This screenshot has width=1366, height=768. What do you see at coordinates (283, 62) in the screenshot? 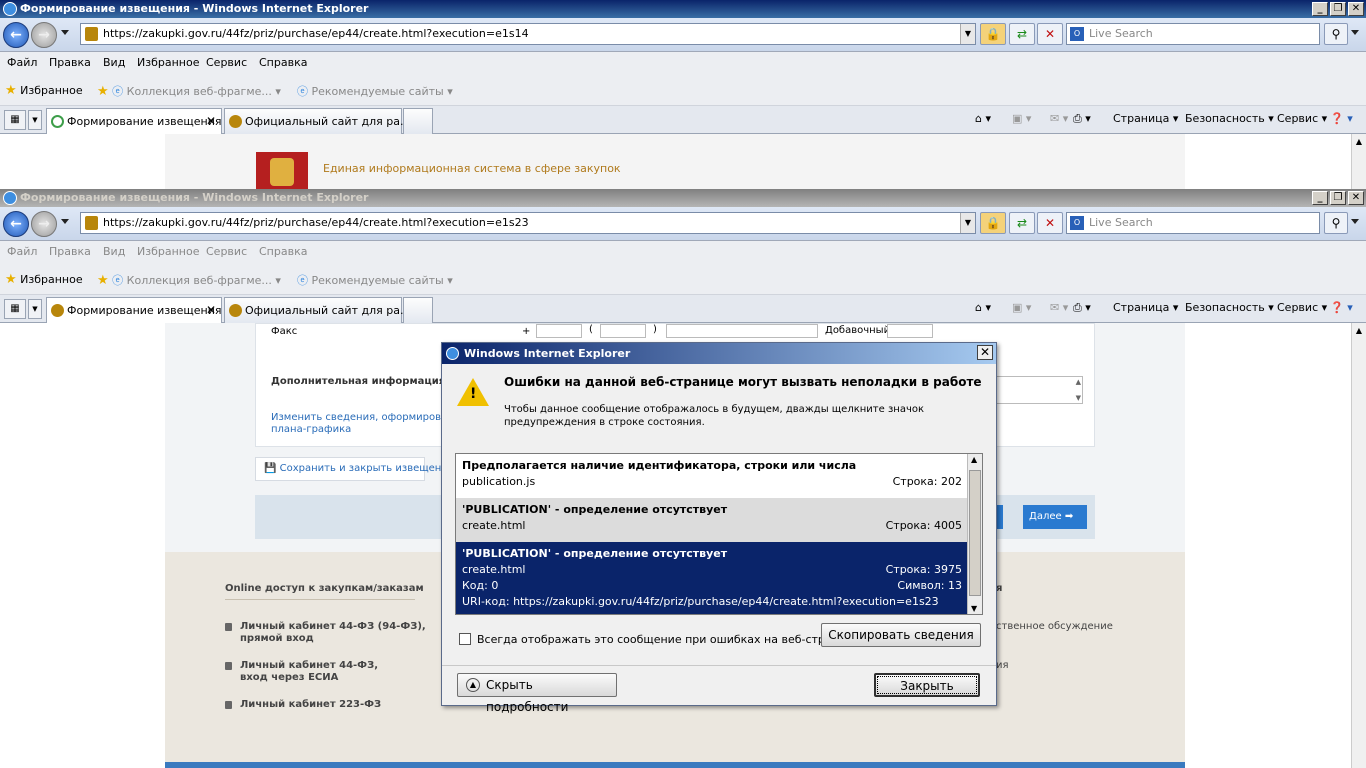
I see `menu-help: Справка` at bounding box center [283, 62].